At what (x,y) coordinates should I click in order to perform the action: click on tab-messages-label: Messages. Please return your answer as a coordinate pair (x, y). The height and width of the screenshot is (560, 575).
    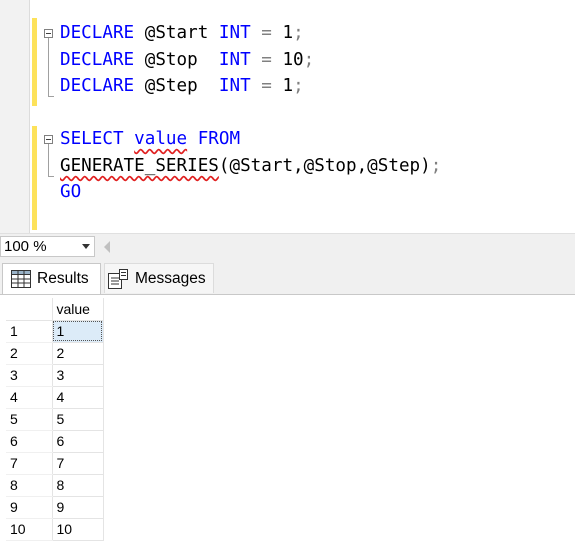
    Looking at the image, I should click on (170, 278).